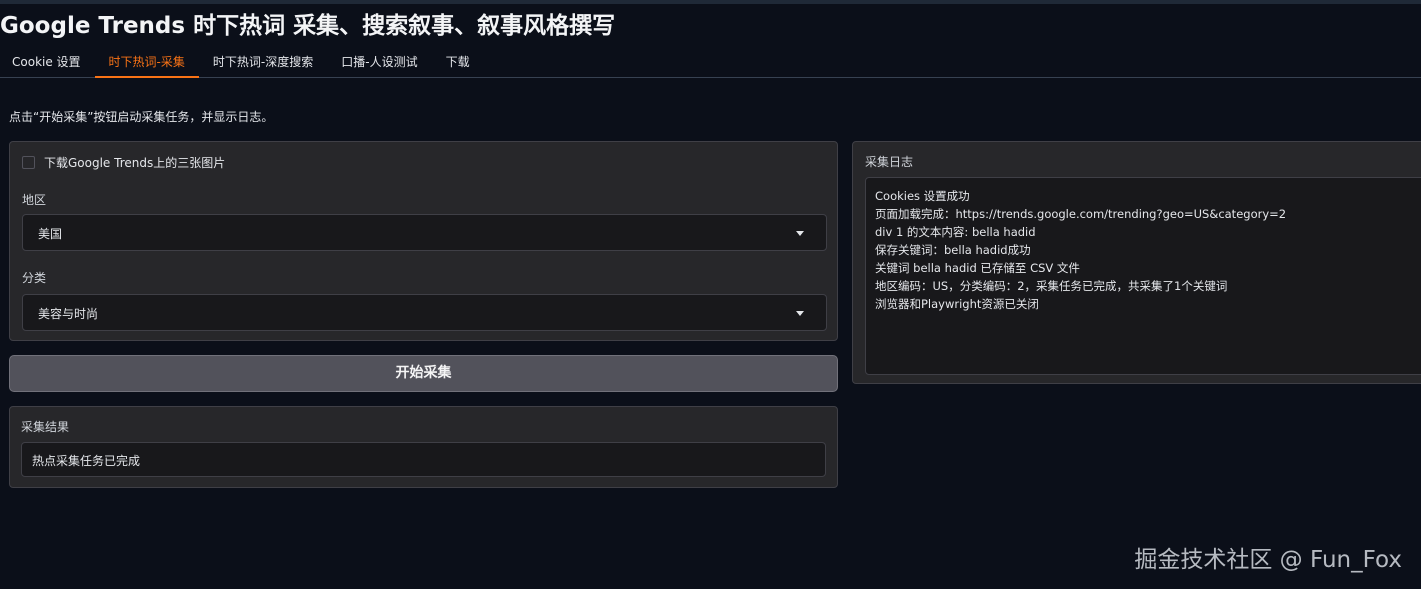 This screenshot has width=1421, height=589. What do you see at coordinates (50, 234) in the screenshot?
I see `region-value: 美国` at bounding box center [50, 234].